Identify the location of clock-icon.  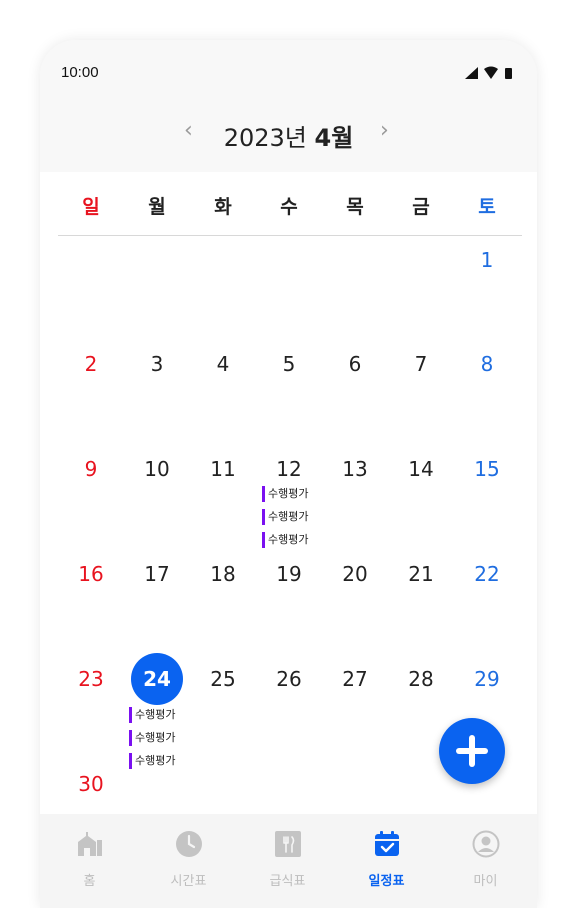
(189, 844).